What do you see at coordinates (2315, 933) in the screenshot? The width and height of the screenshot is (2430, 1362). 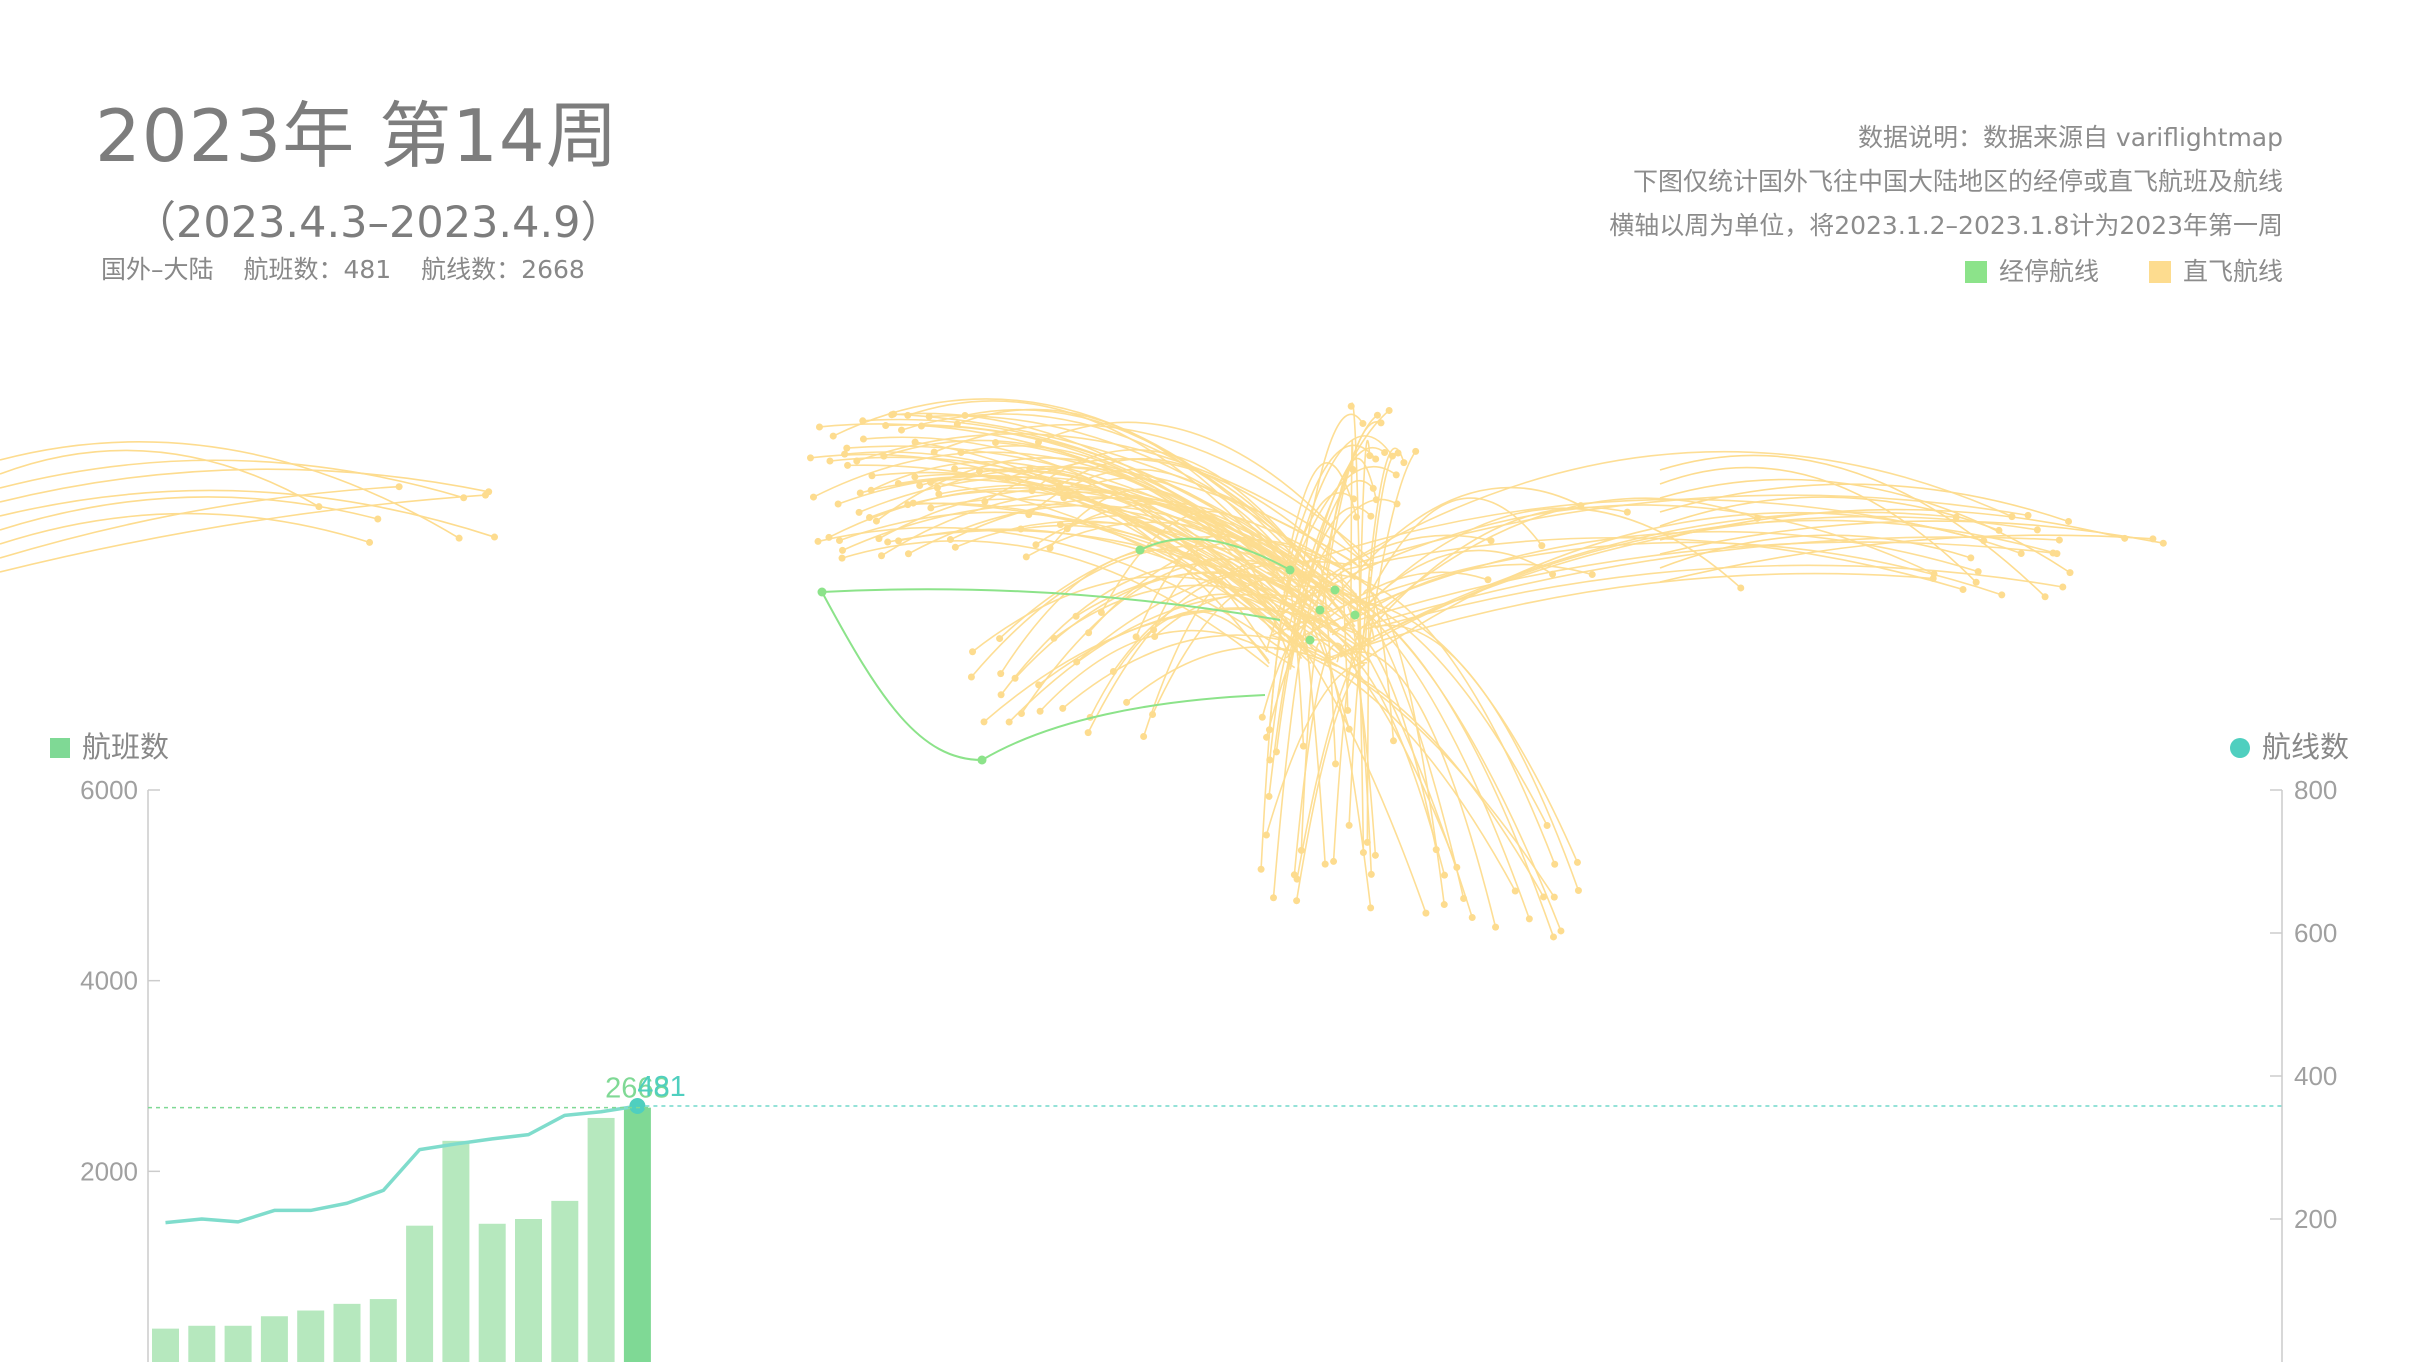 I see `right-tick-label: 600` at bounding box center [2315, 933].